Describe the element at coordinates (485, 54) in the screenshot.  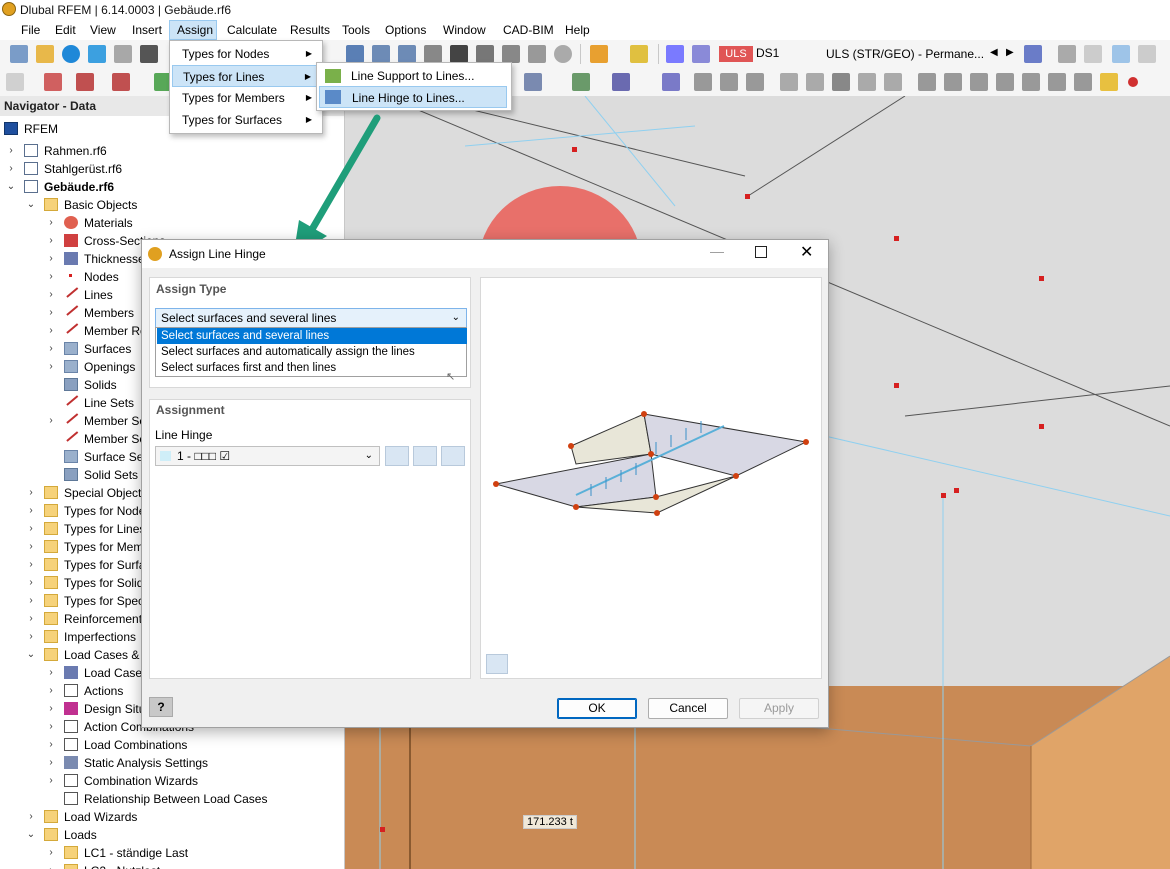
I see `calc-icon` at that location.